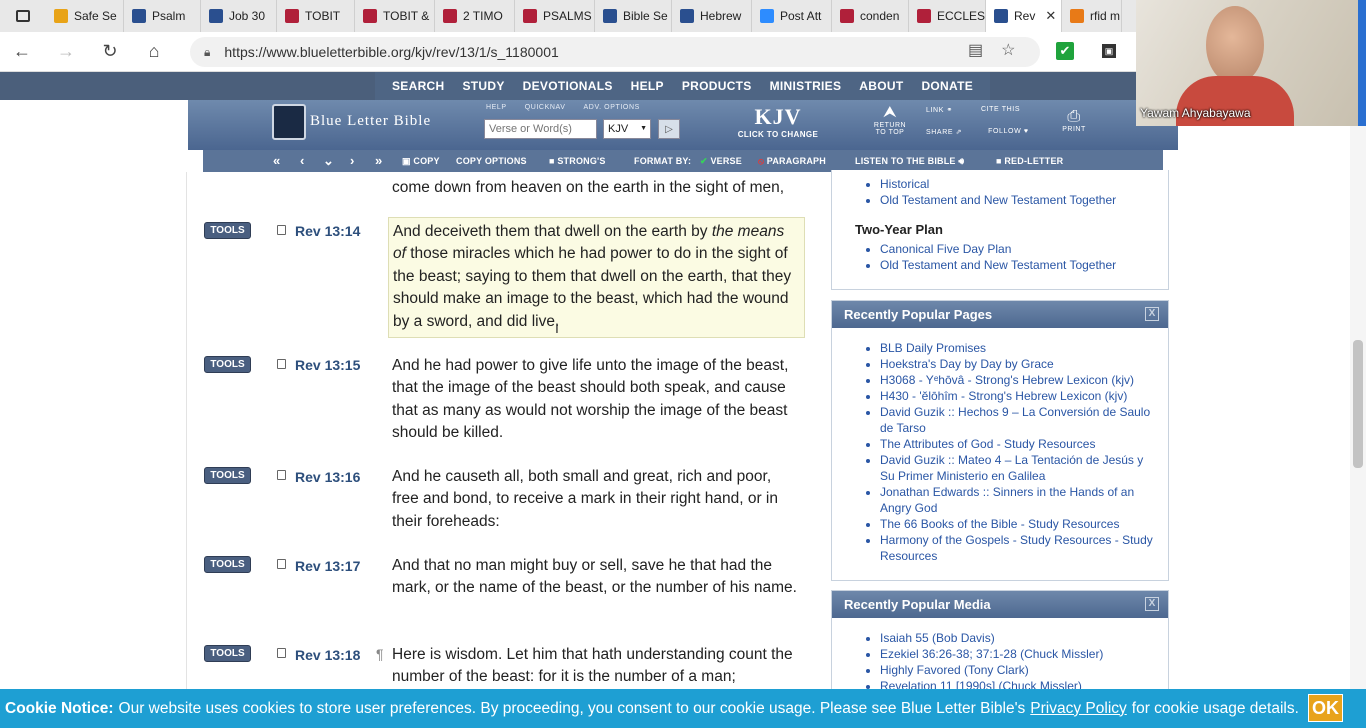 This screenshot has height=728, width=1366. I want to click on print-button: ⎙ PRINT, so click(1074, 120).